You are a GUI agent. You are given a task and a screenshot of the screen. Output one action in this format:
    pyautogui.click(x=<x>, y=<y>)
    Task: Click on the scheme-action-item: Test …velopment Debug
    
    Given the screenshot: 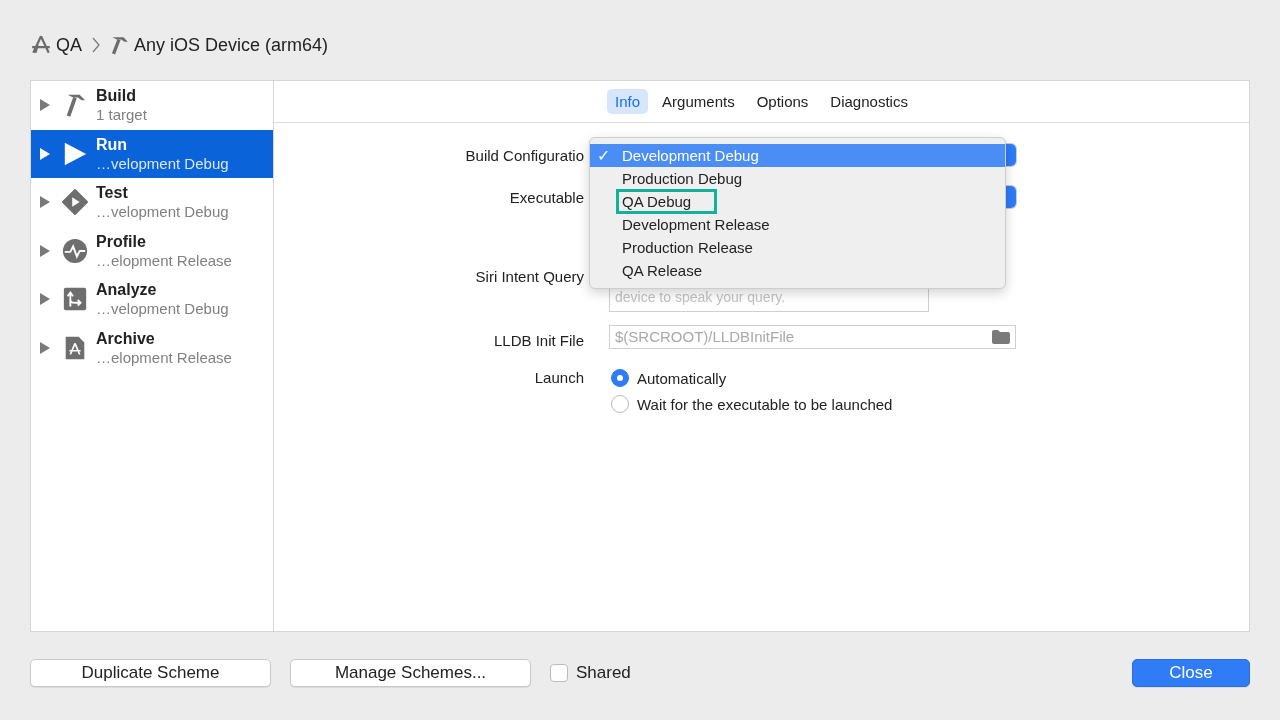 What is the action you would take?
    pyautogui.click(x=152, y=202)
    